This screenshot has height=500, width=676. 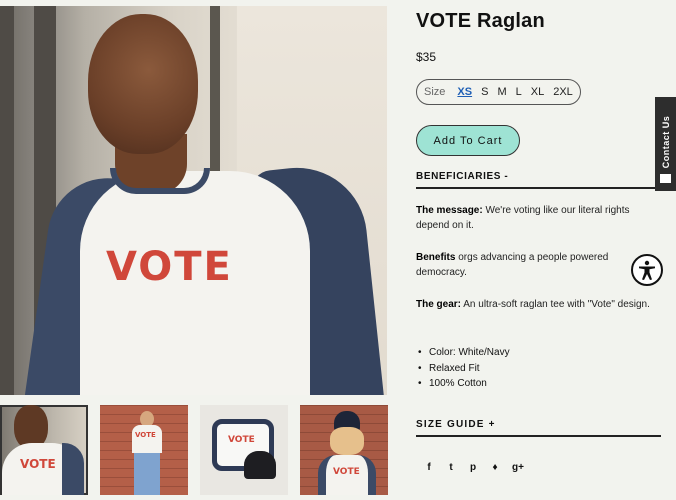 I want to click on twitter-icon: t, so click(x=451, y=467).